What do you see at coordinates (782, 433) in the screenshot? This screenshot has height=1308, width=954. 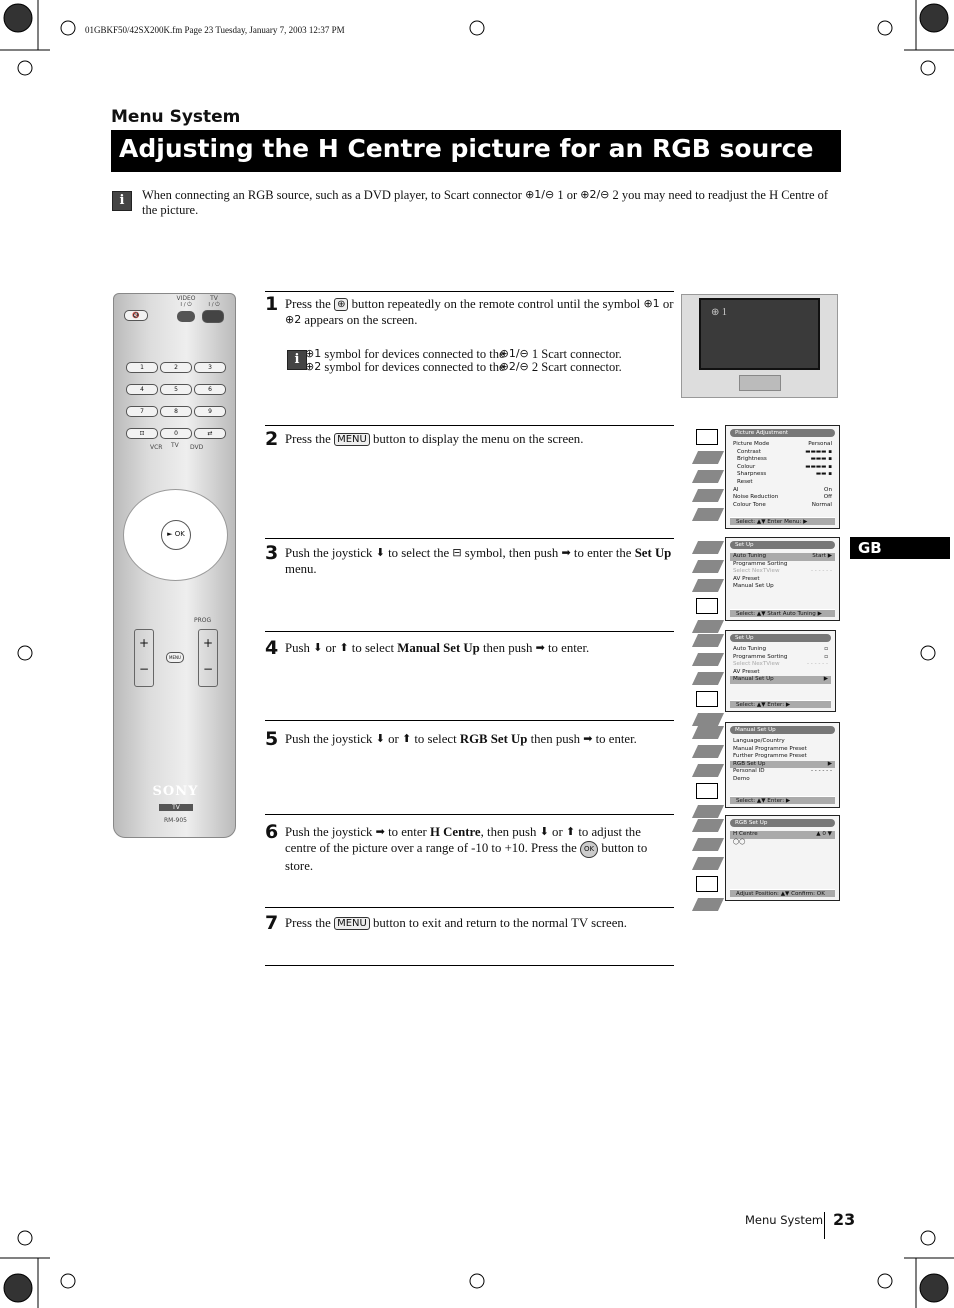 I see `menu-title: Picture Adjustment` at bounding box center [782, 433].